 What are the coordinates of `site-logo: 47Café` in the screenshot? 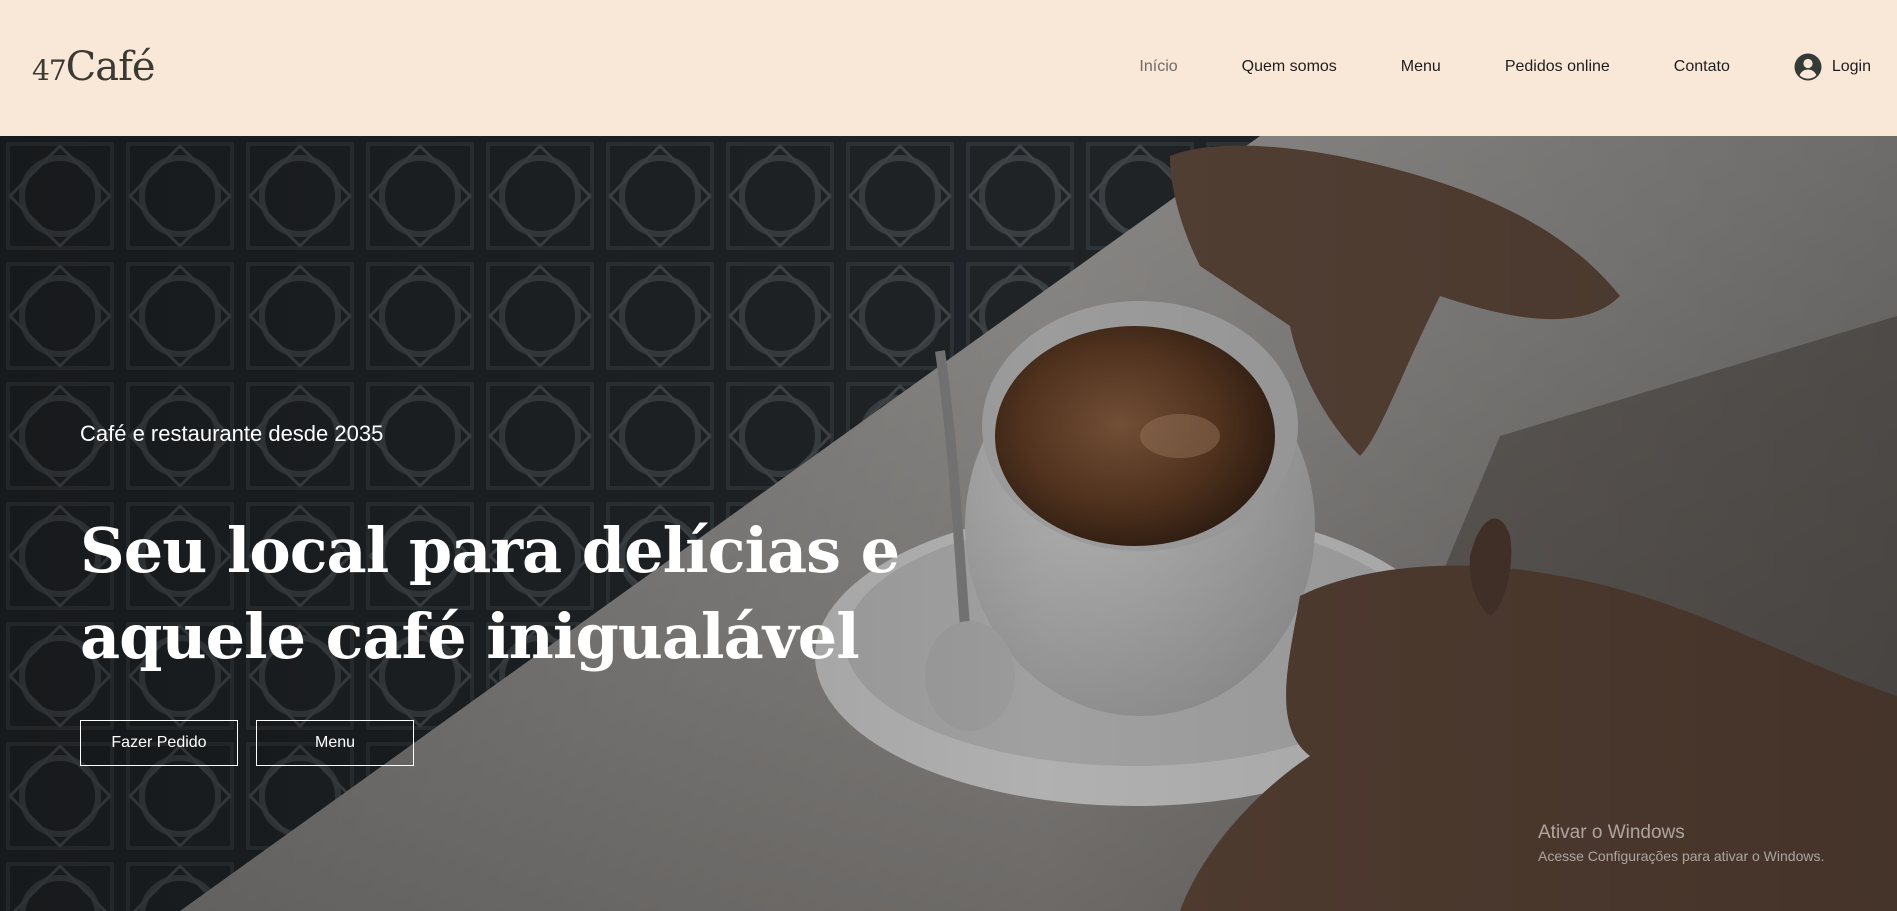 It's located at (94, 67).